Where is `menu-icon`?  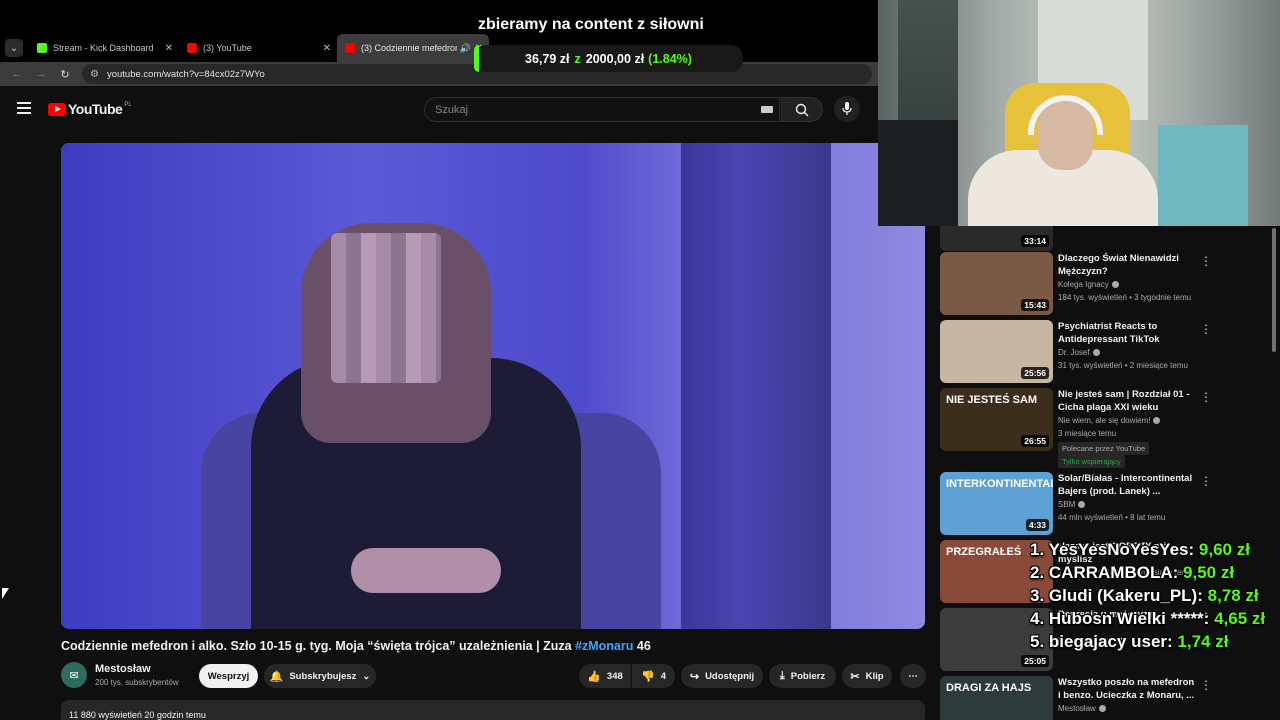
menu-icon is located at coordinates (24, 109).